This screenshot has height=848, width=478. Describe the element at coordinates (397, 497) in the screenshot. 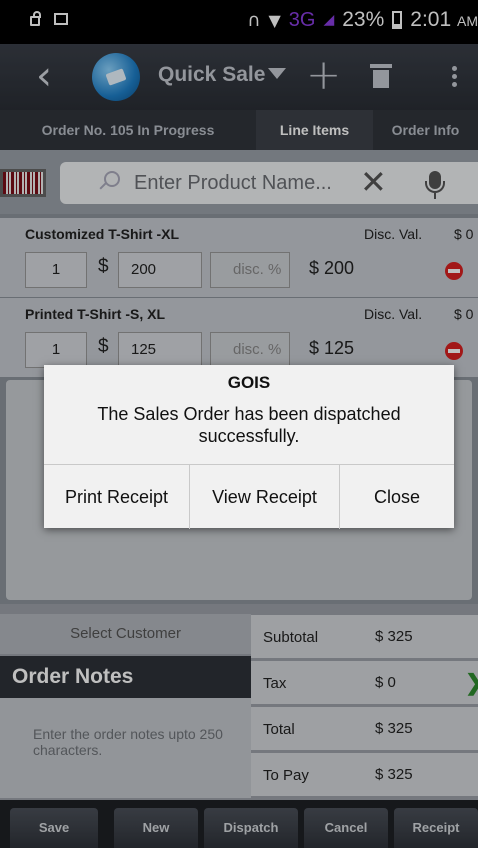

I see `close-button: Close` at that location.